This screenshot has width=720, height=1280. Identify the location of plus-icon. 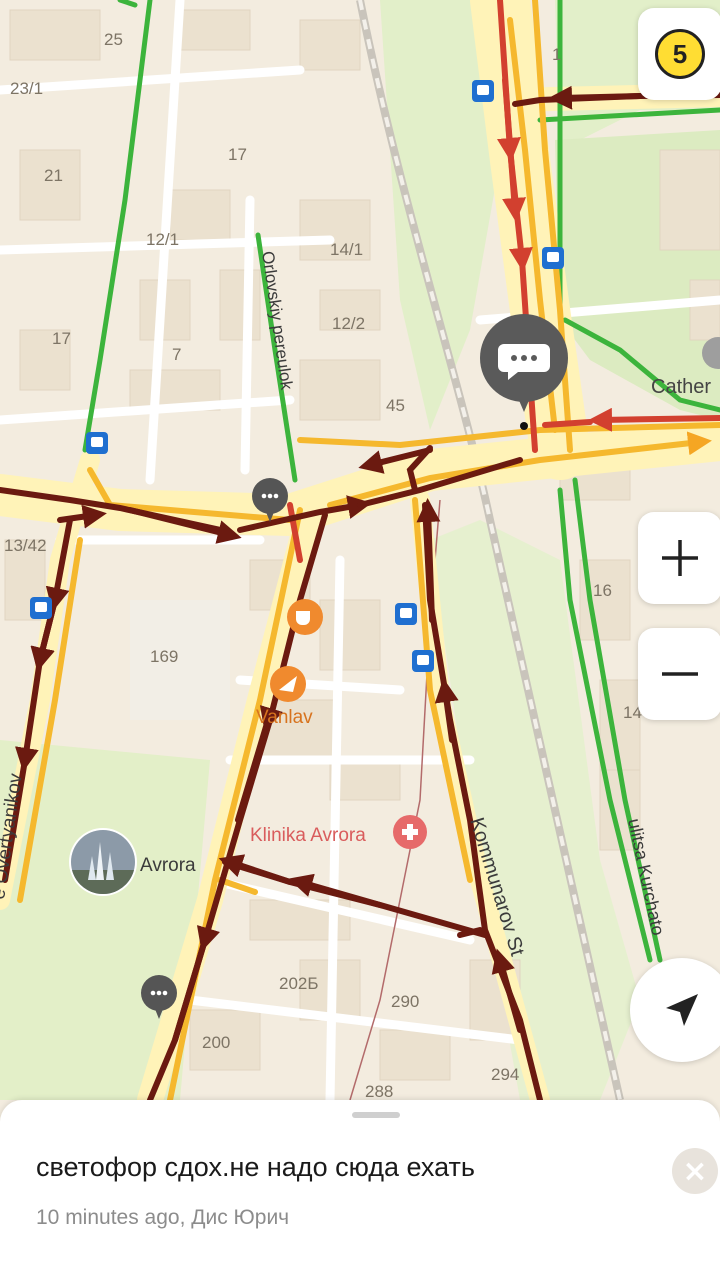
(680, 558).